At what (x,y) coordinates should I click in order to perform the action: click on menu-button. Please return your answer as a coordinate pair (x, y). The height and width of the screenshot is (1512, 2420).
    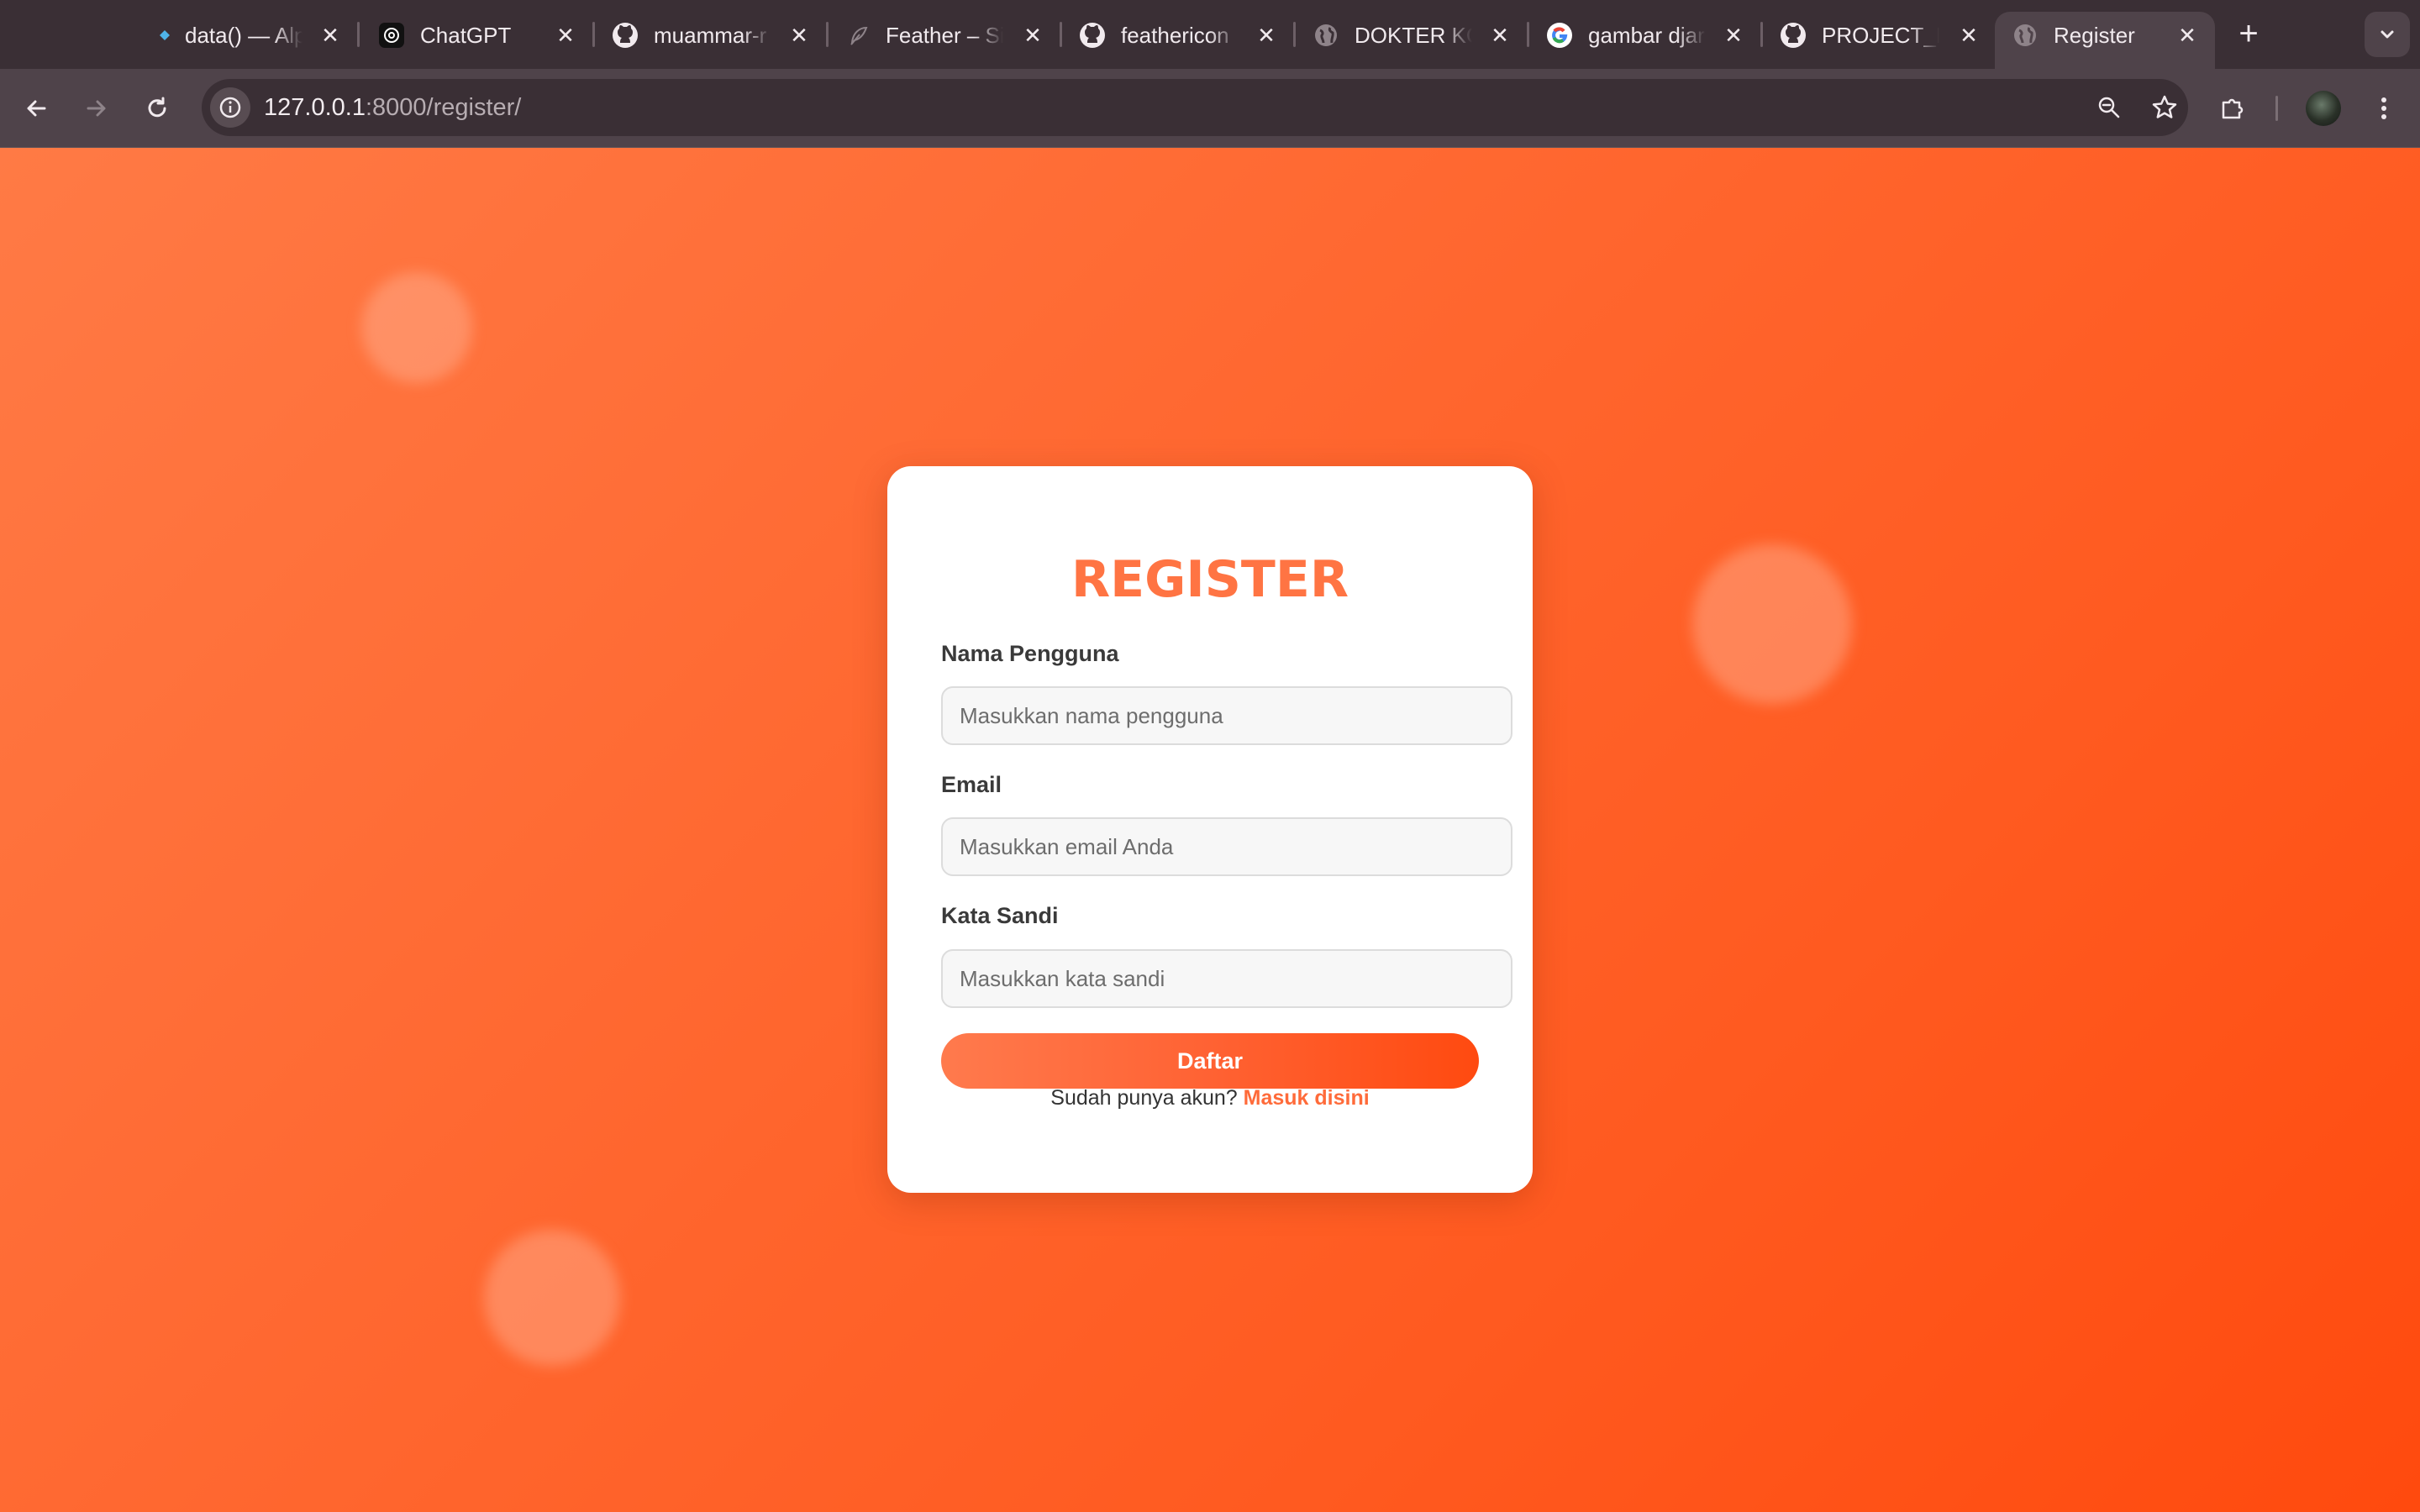
    Looking at the image, I should click on (2384, 108).